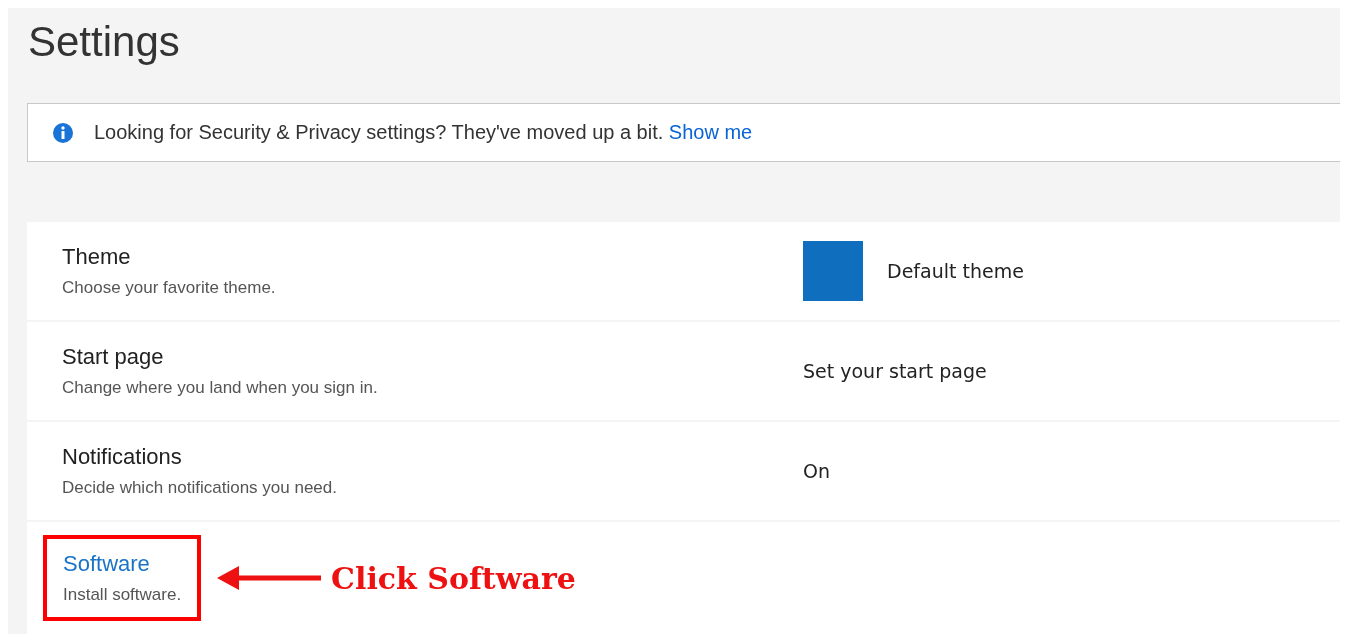  I want to click on setting-label: Theme, so click(97, 257).